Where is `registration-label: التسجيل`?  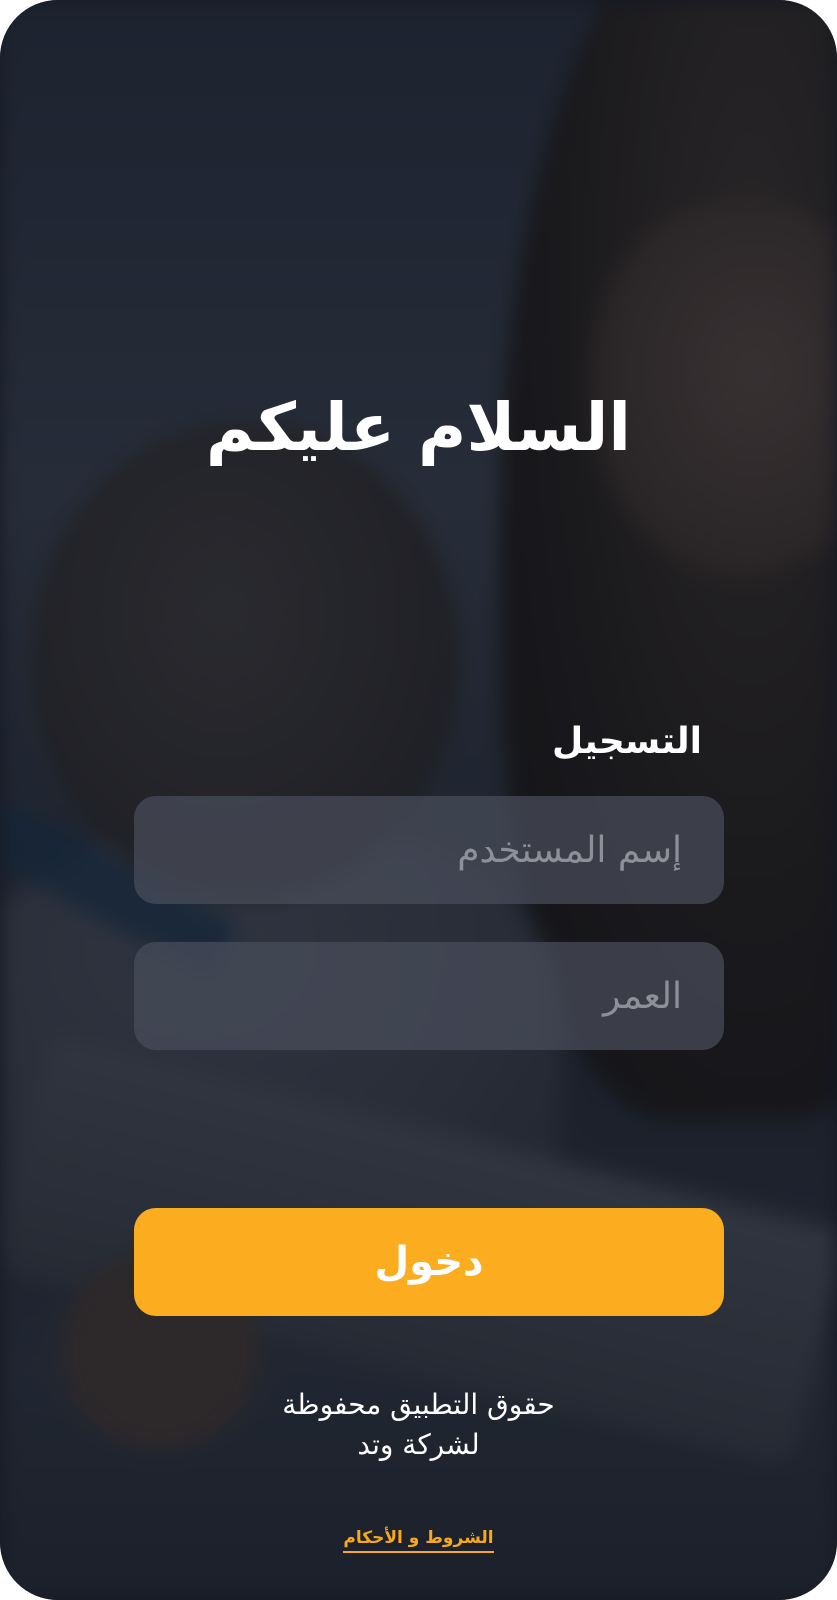 registration-label: التسجيل is located at coordinates (627, 741).